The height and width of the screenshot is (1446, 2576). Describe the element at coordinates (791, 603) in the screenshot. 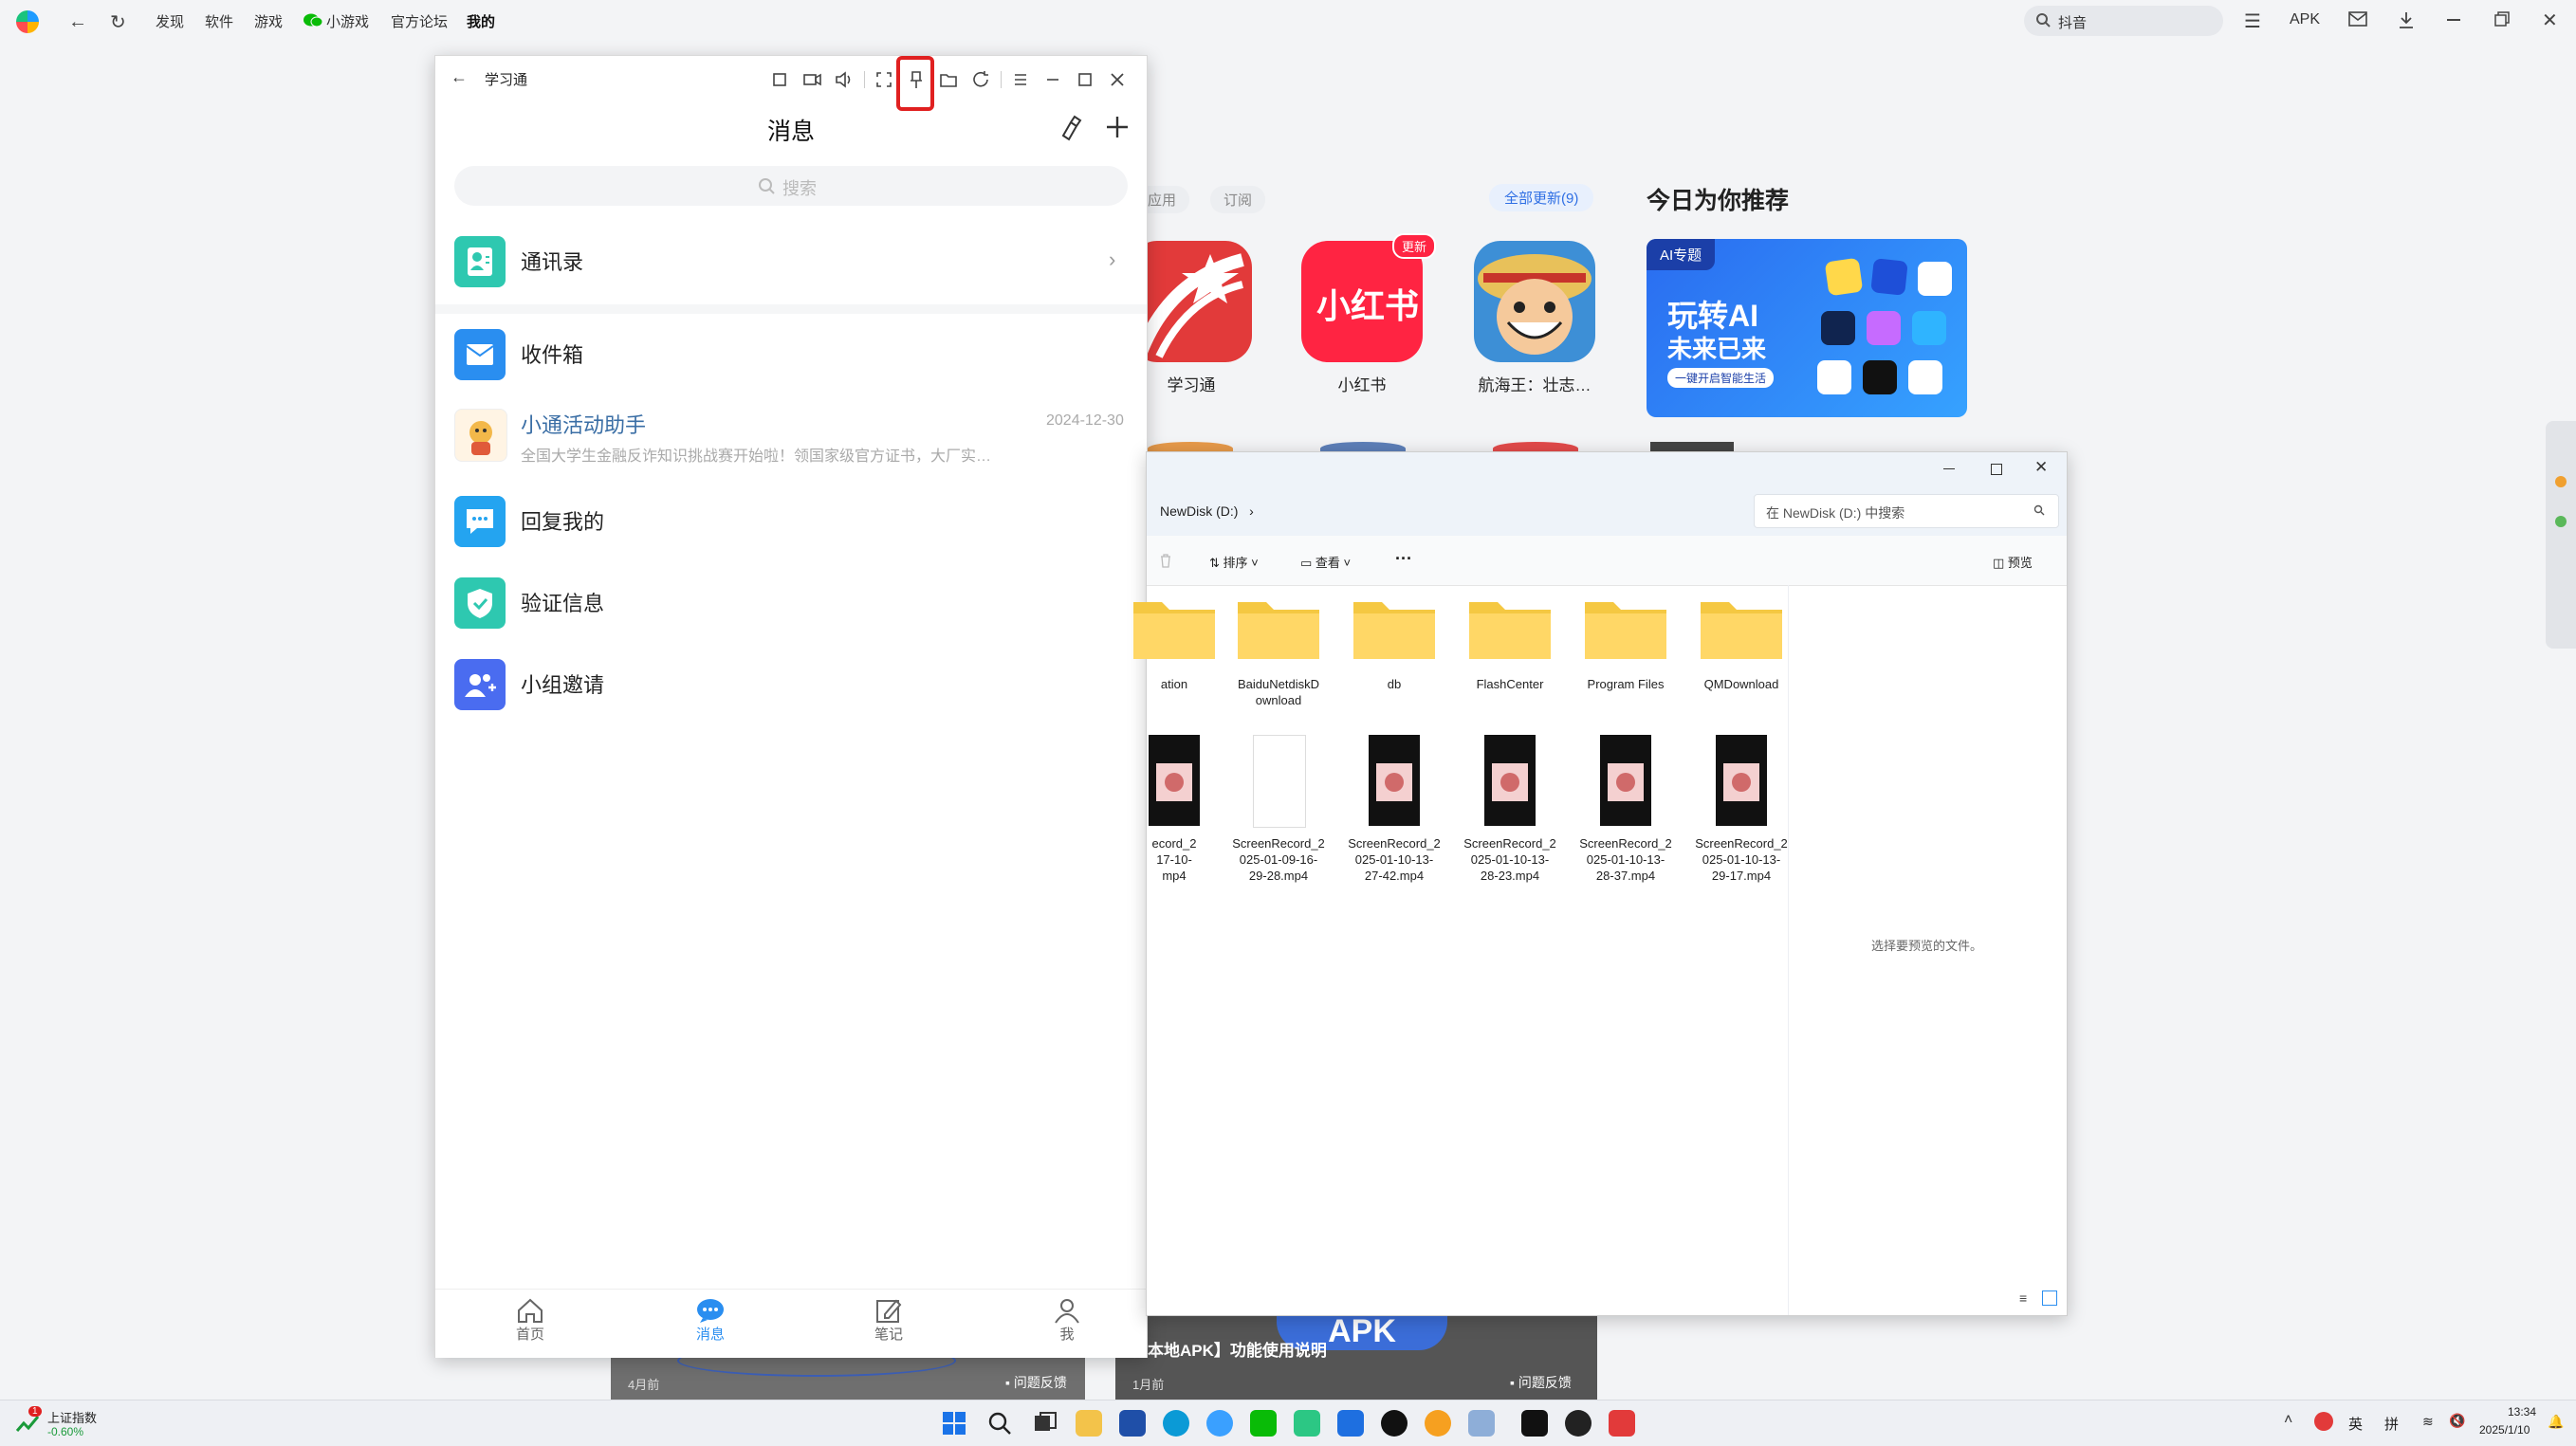

I see `list-item-verify: 验证信息` at that location.